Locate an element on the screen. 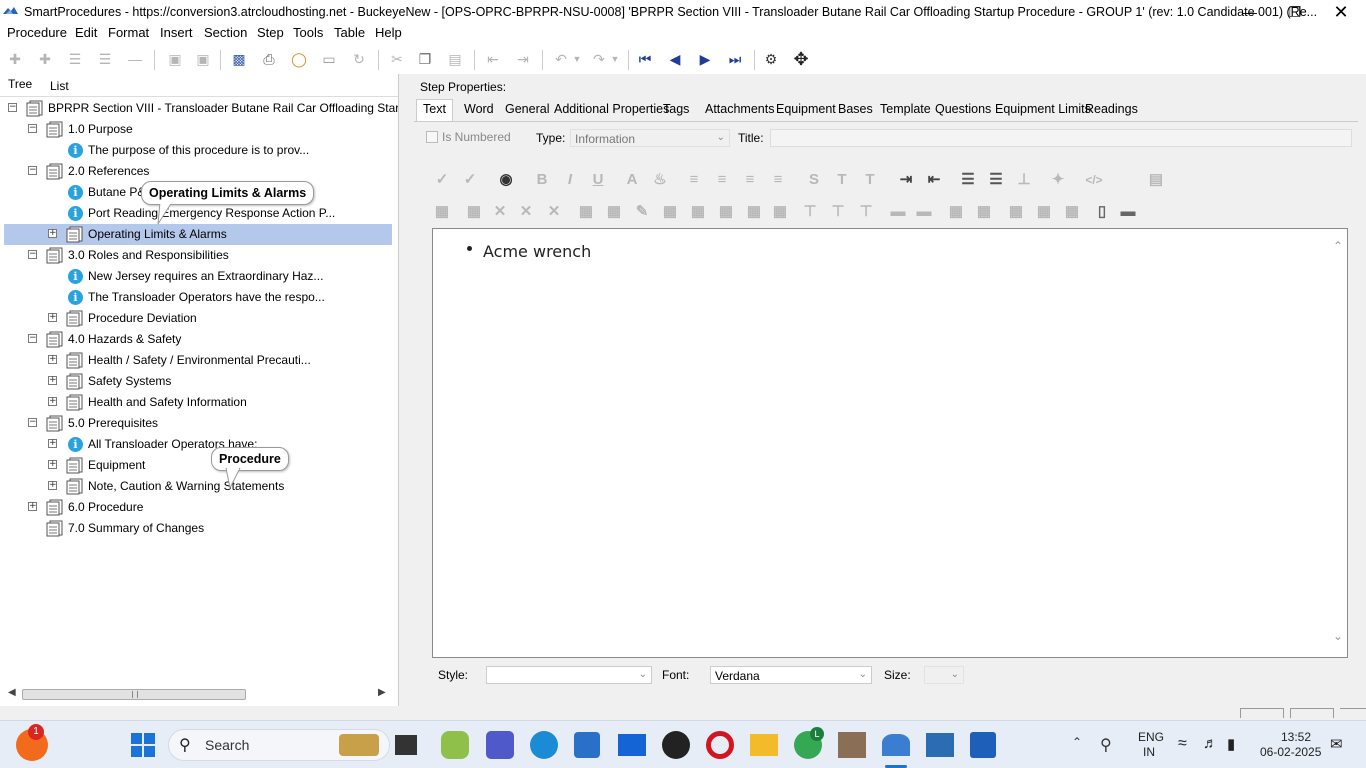 This screenshot has height=768, width=1366. borders-icon: ▦ is located at coordinates (780, 212).